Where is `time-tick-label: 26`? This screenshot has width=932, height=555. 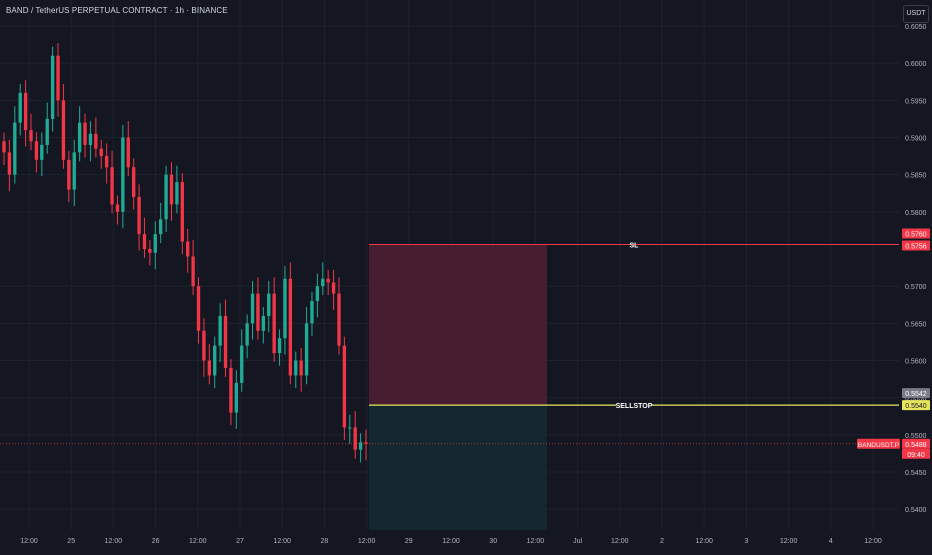 time-tick-label: 26 is located at coordinates (156, 541).